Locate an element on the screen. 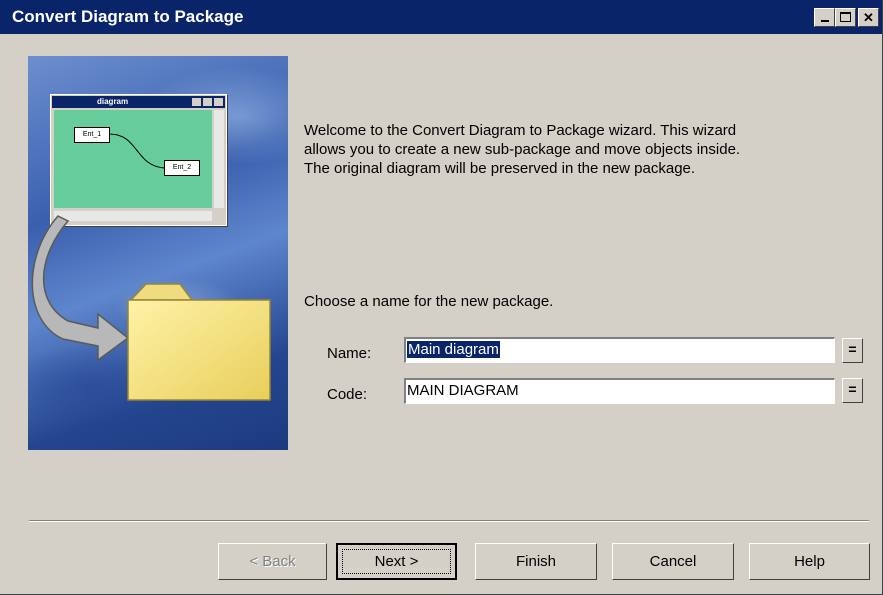 This screenshot has width=883, height=595. cancel-button: Cancel is located at coordinates (673, 561).